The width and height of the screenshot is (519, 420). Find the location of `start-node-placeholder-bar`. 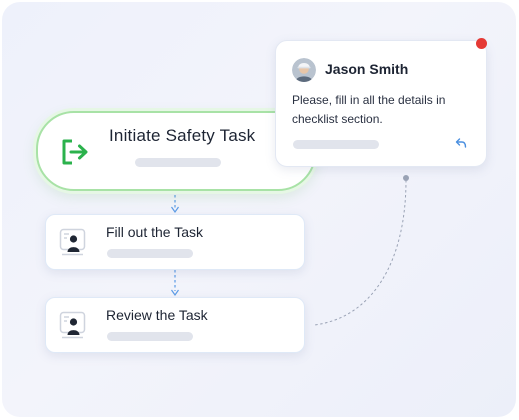

start-node-placeholder-bar is located at coordinates (178, 162).